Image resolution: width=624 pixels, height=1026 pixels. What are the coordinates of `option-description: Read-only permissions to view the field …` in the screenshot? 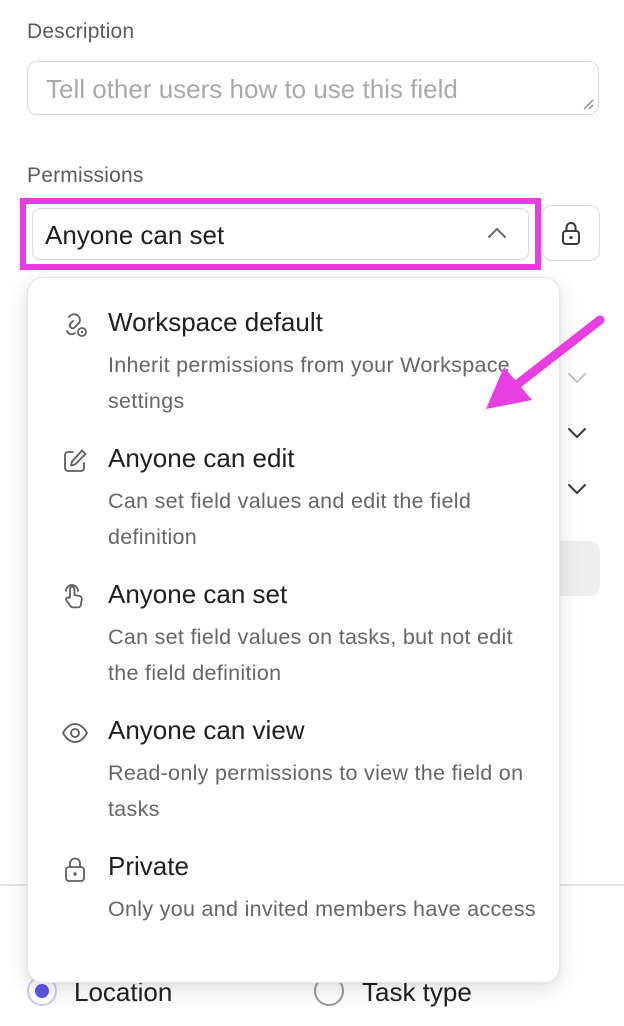 It's located at (316, 791).